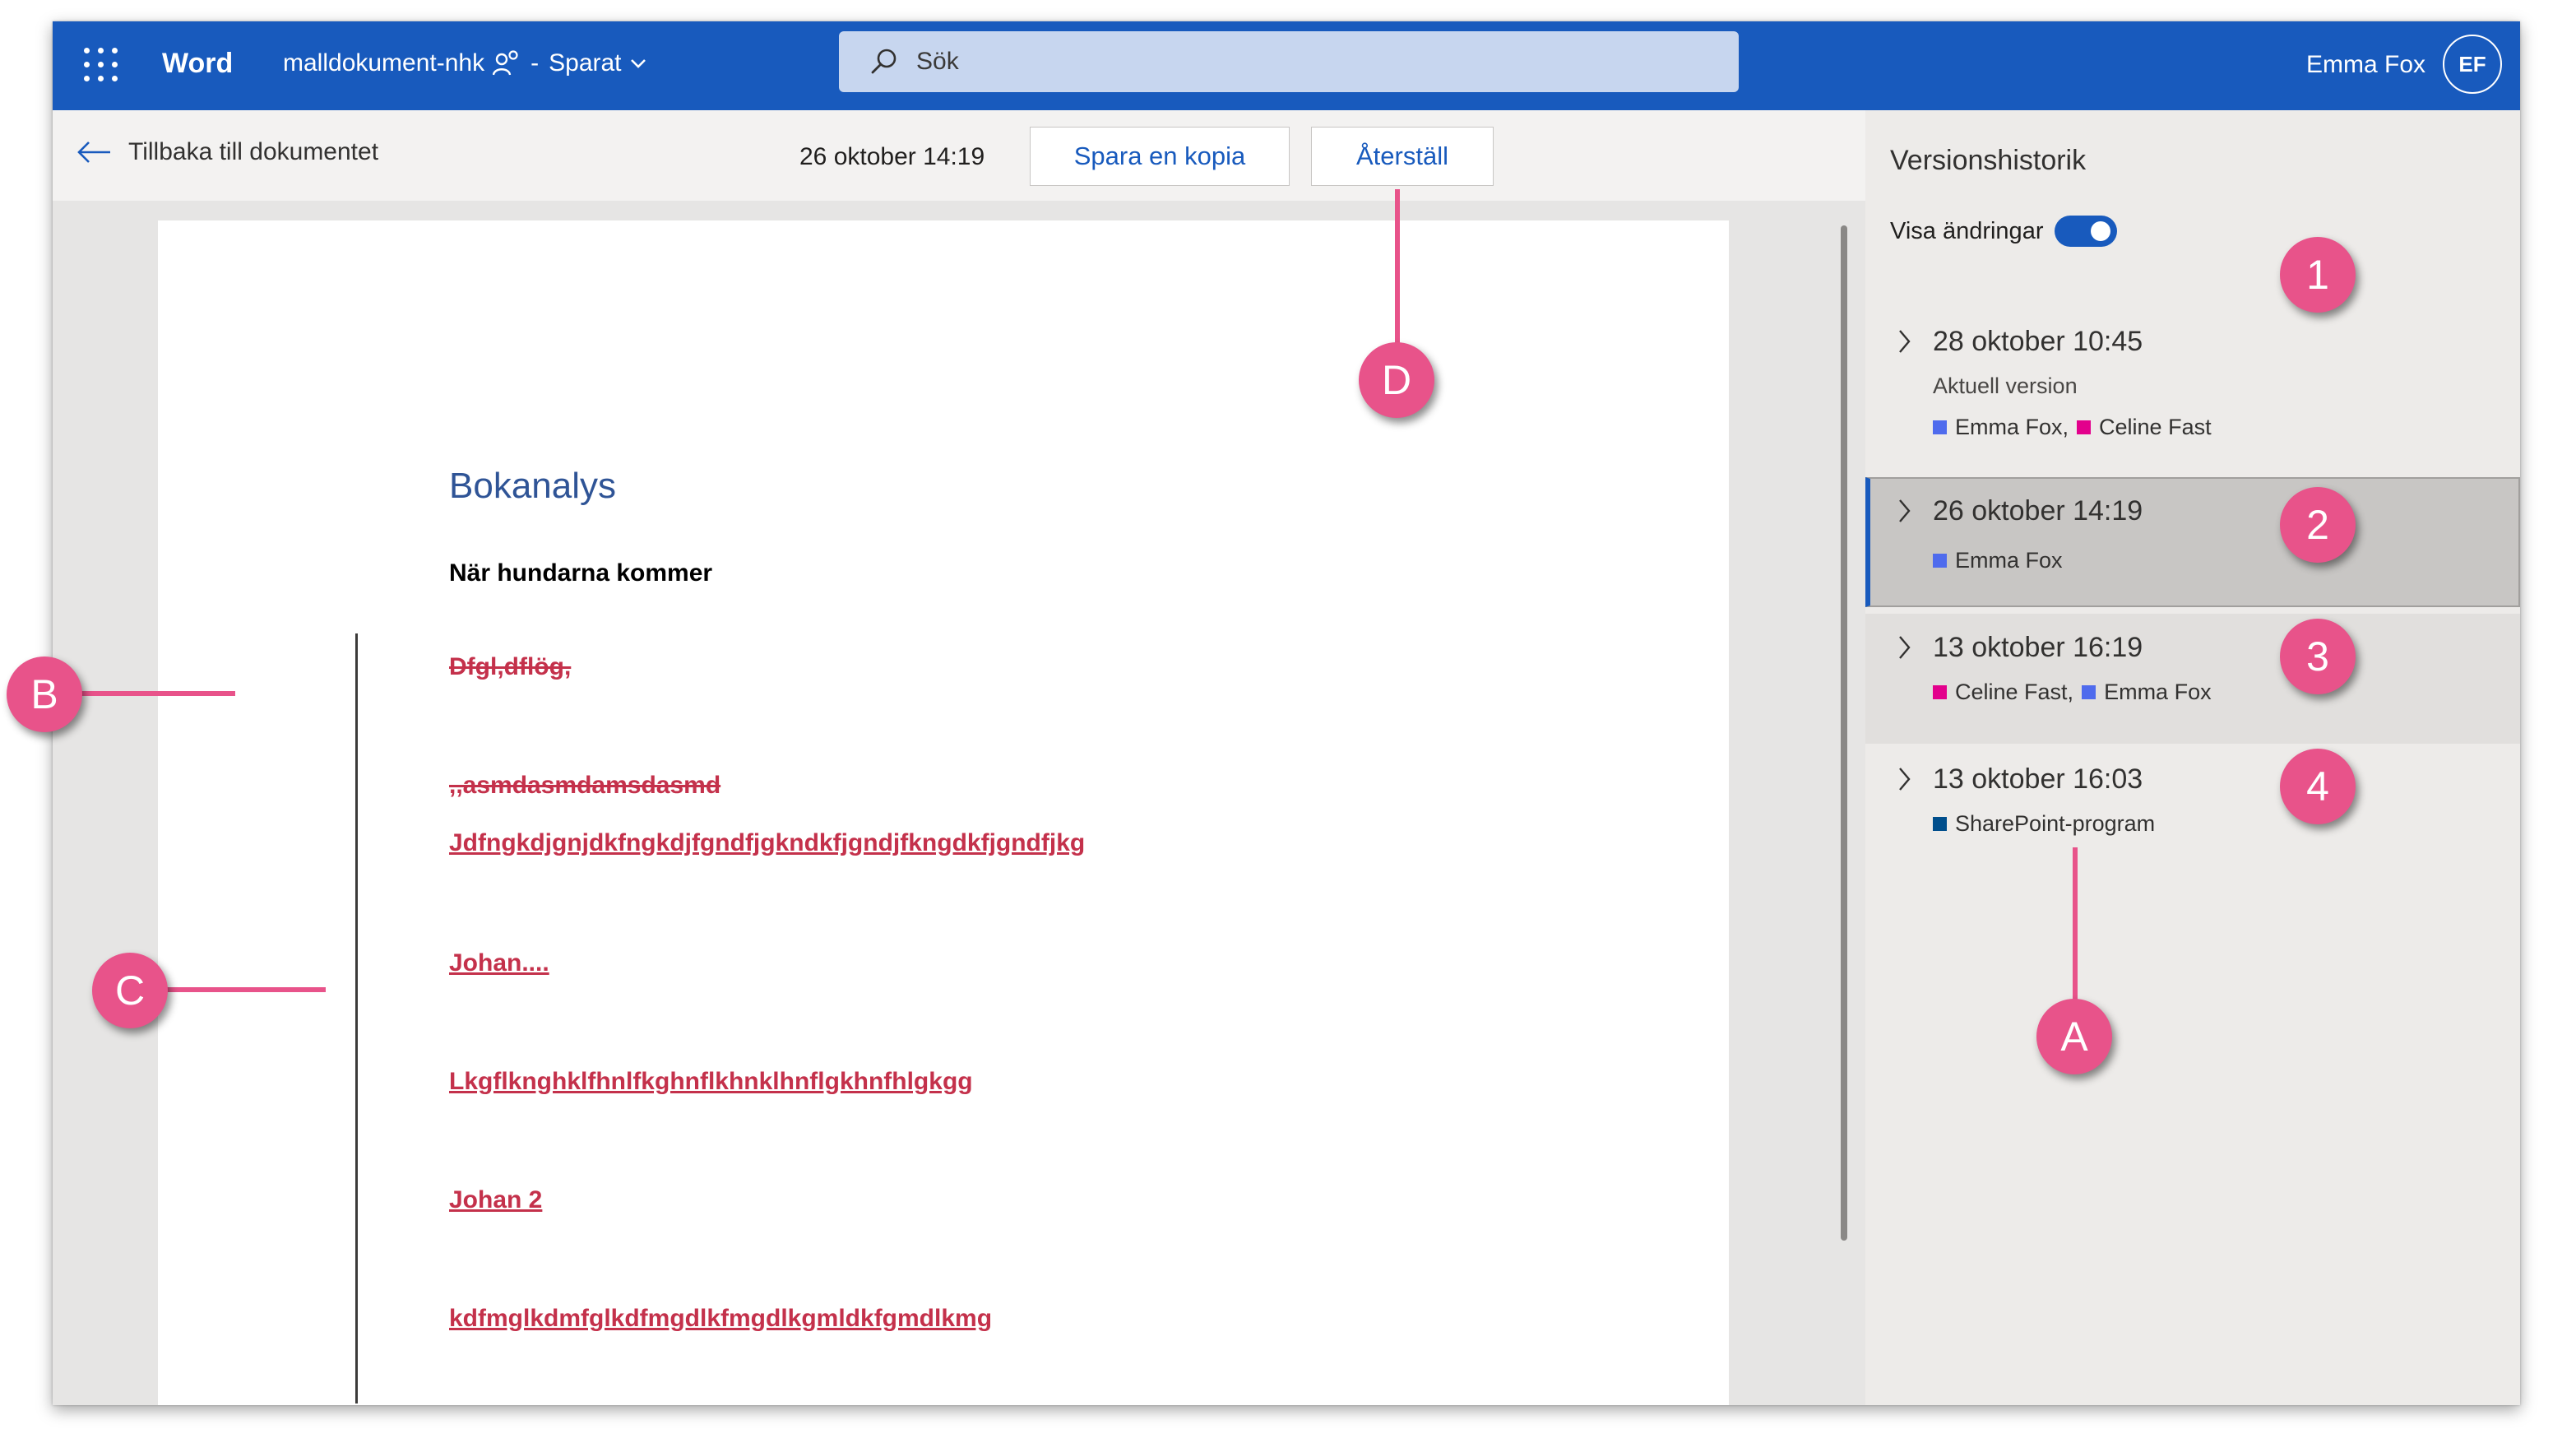  What do you see at coordinates (2055, 823) in the screenshot?
I see `author-name: SharePoint-program` at bounding box center [2055, 823].